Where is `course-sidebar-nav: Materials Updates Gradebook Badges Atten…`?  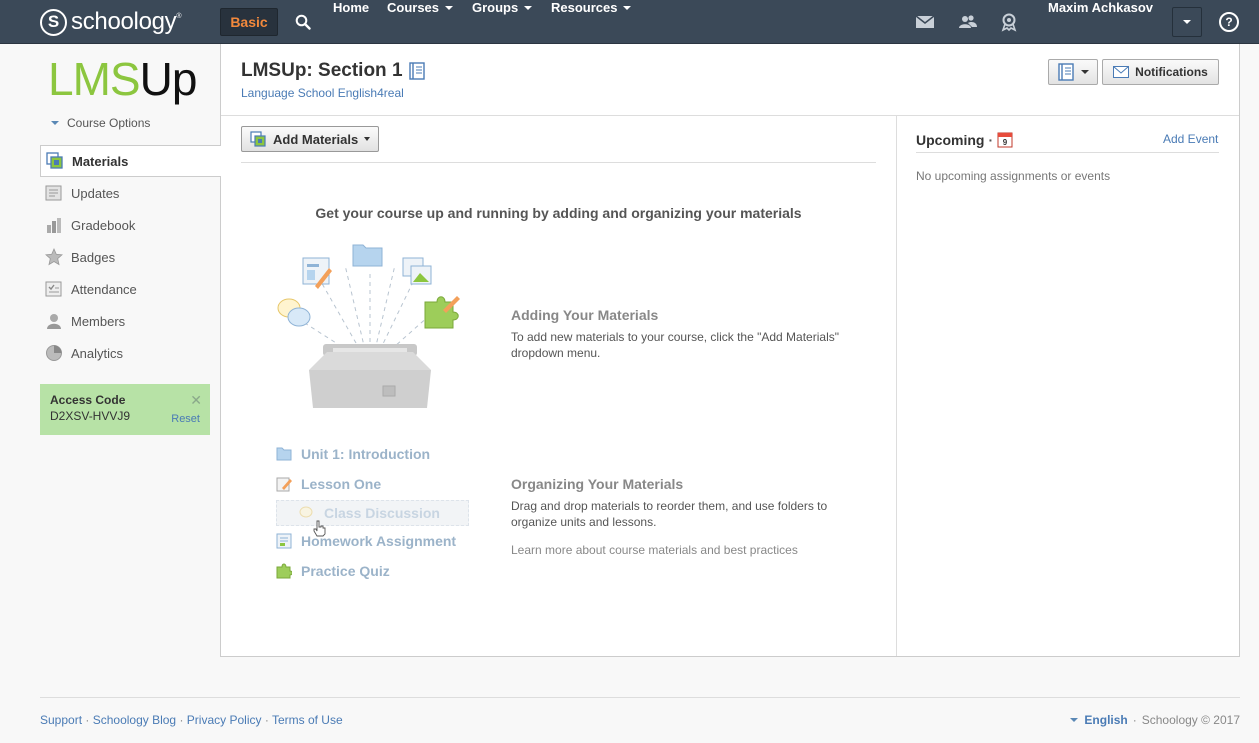
course-sidebar-nav: Materials Updates Gradebook Badges Atten… is located at coordinates (130, 257).